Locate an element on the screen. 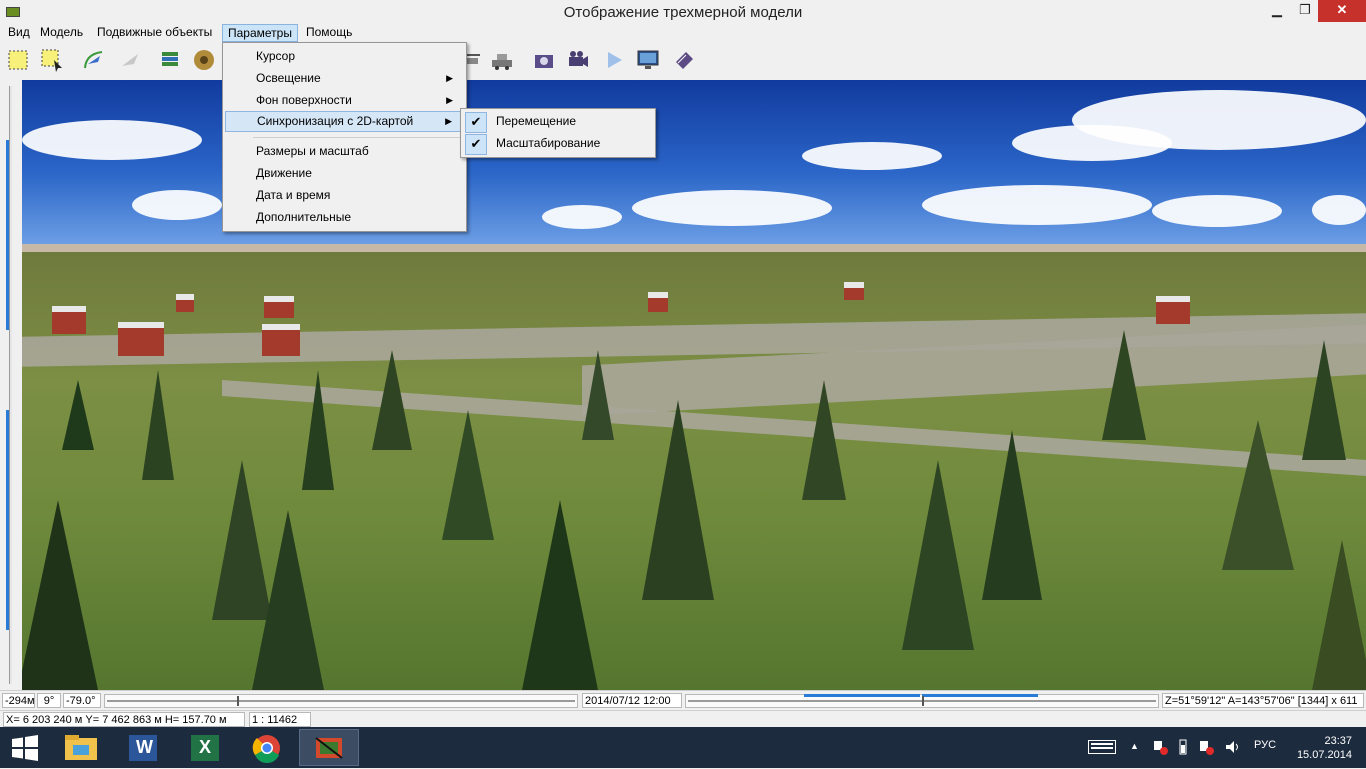 Image resolution: width=1366 pixels, height=769 pixels. slider-line is located at coordinates (341, 701).